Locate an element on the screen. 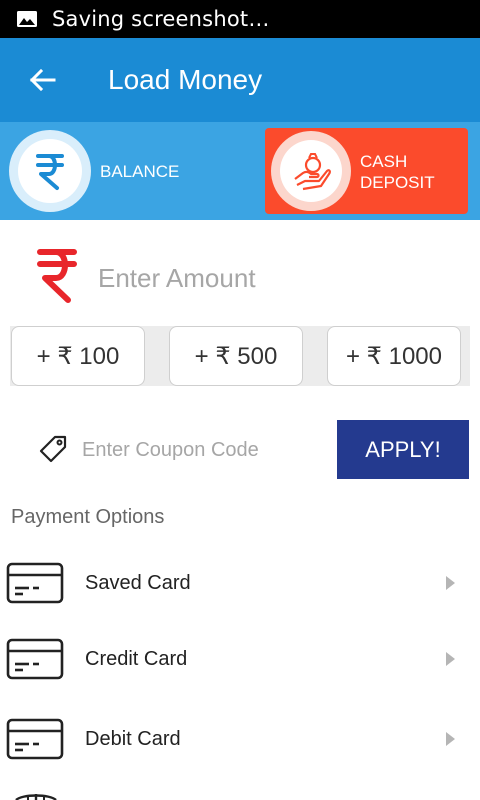  apply-coupon-button: APPLY! is located at coordinates (403, 449).